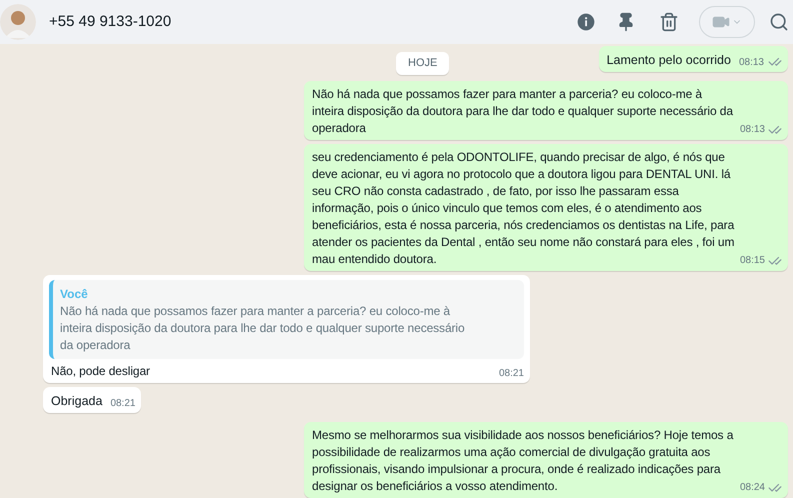 The height and width of the screenshot is (498, 793). What do you see at coordinates (523, 208) in the screenshot?
I see `message-text: seu credenciamento é pela ODONTOLIFE, quando precisar de algo, é nós que deve acionar, eu vi agora no protocolo que a doutora ligou para DENTAL UNI. lá seu CRO não consta cadastrado , de fato, por isso lhe passaram essa informação, pois o único vinculo que temos com eles, é o atendimento aos beneficiários, esta é nossa parceria, nós credenciamos os dentistas na Life, para atender os pacientes da Dental , então seu nome não constará para eles , foi um mau entendido doutora.` at bounding box center [523, 208].